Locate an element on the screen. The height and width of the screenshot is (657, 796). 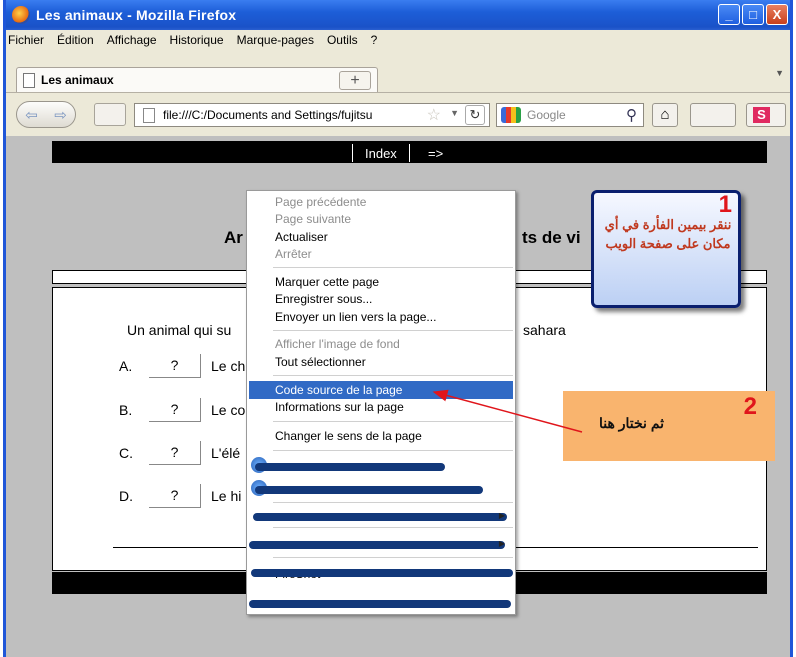
tab-les-animaux: Les animaux + is located at coordinates (197, 79).